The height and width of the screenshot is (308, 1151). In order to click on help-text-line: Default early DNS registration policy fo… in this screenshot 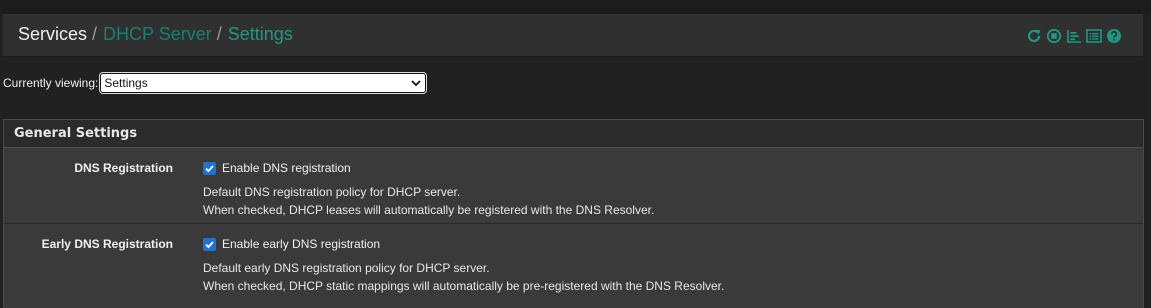, I will do `click(346, 268)`.